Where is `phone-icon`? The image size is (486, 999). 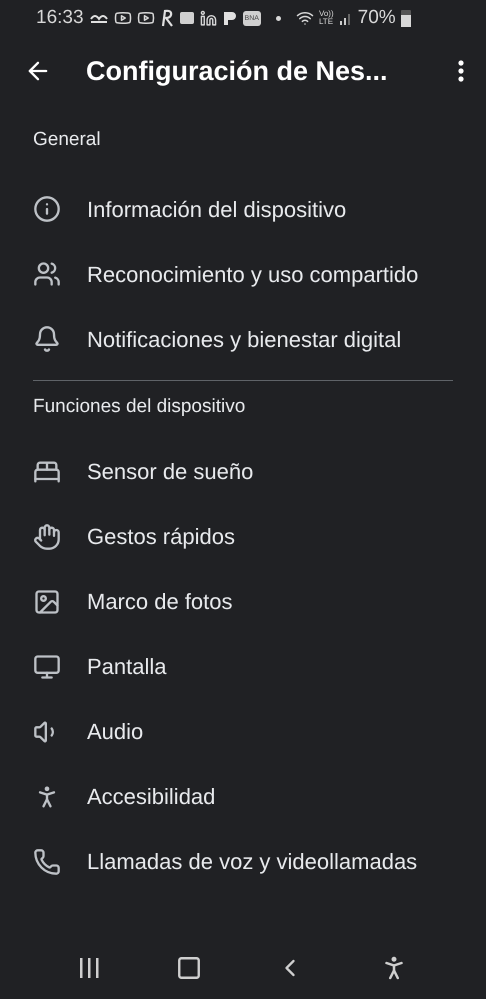 phone-icon is located at coordinates (47, 862).